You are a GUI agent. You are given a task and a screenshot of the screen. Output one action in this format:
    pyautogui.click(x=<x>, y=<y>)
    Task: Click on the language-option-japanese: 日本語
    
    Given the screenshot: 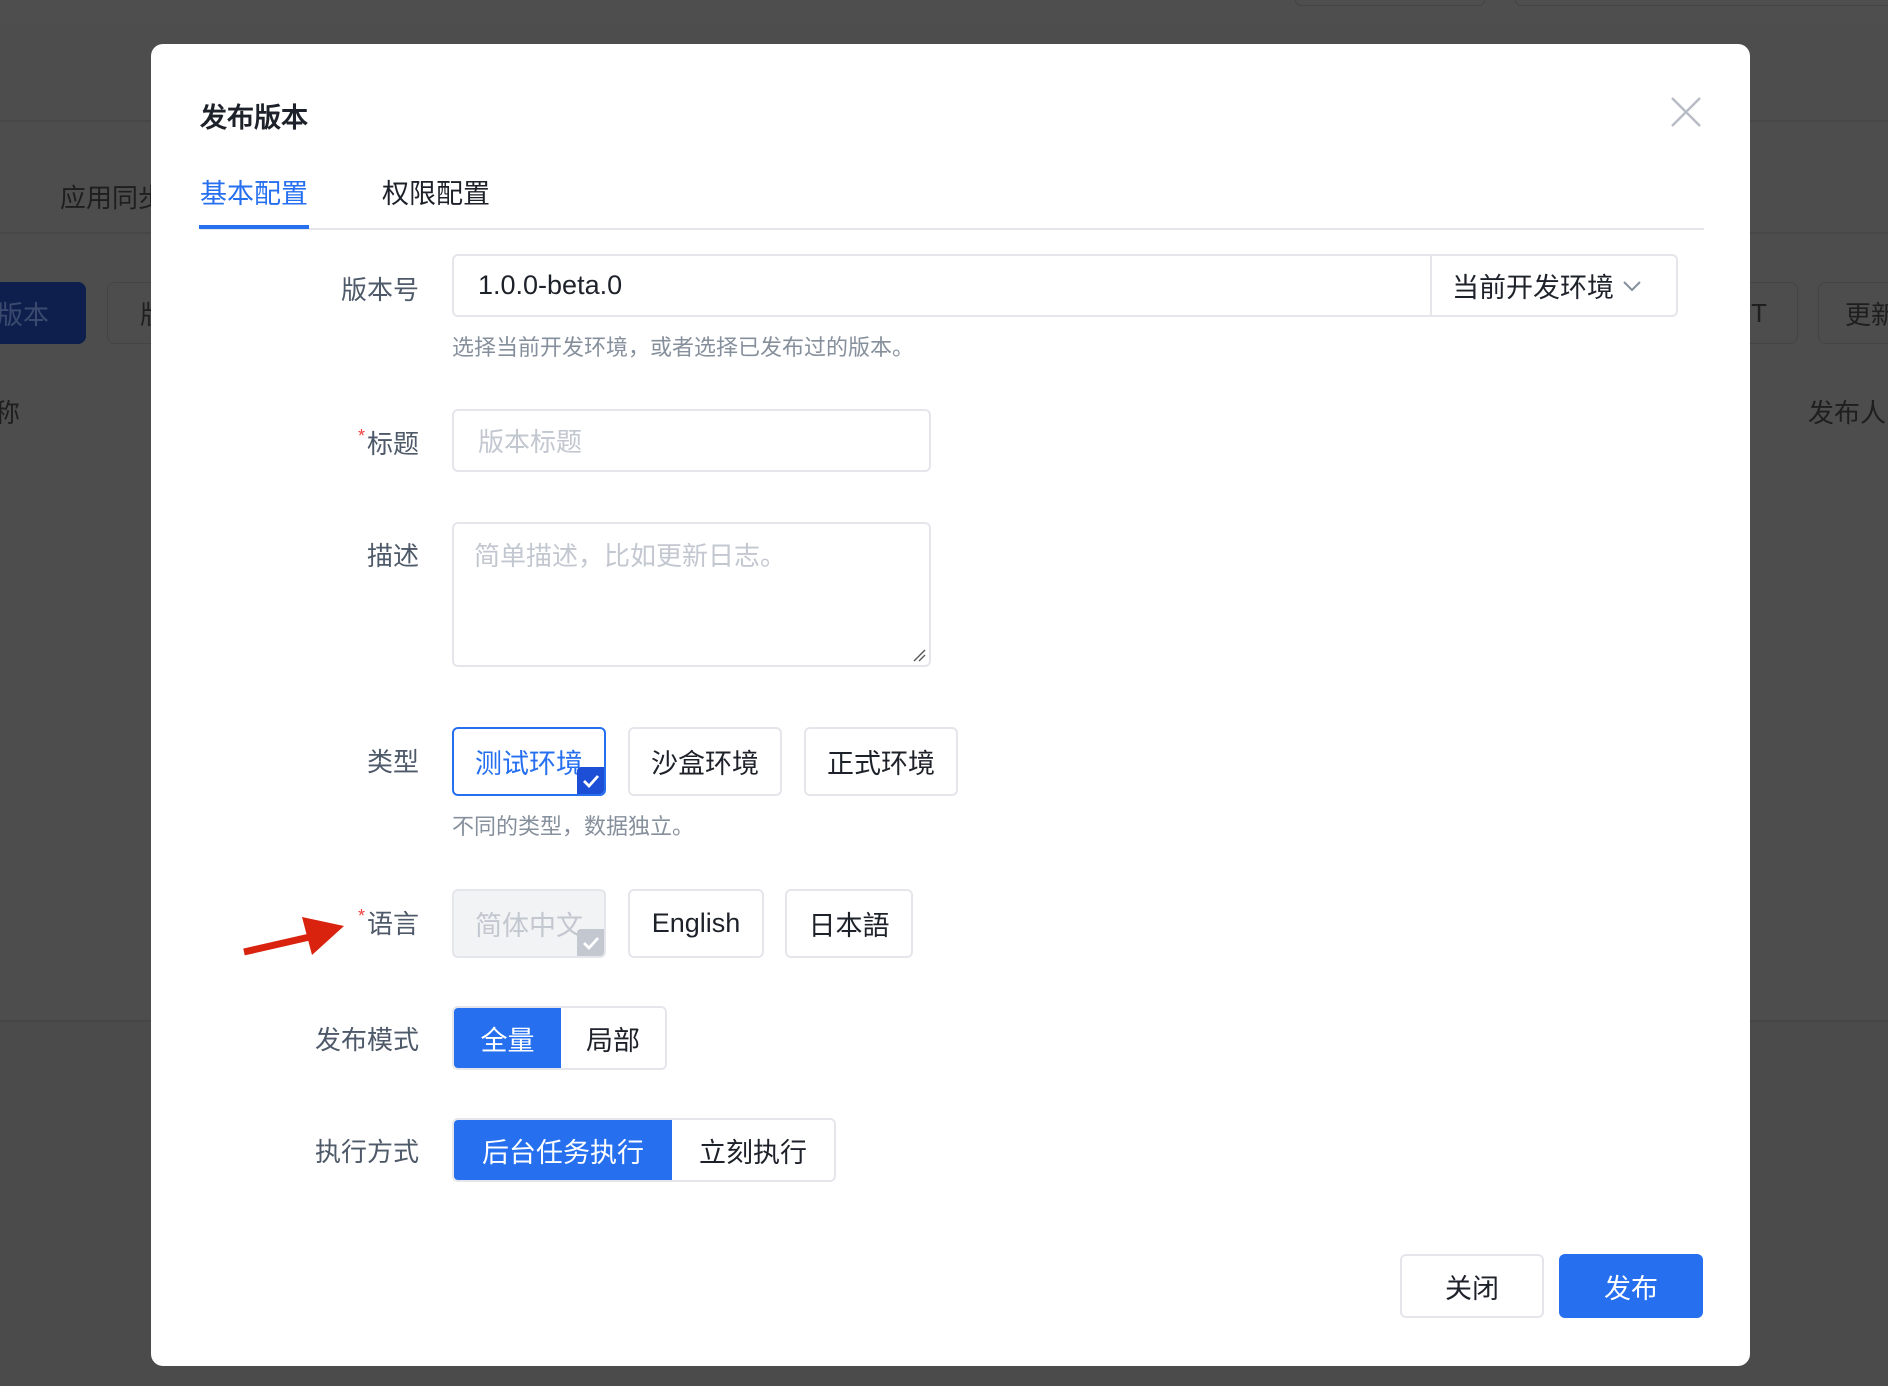 What is the action you would take?
    pyautogui.click(x=849, y=923)
    